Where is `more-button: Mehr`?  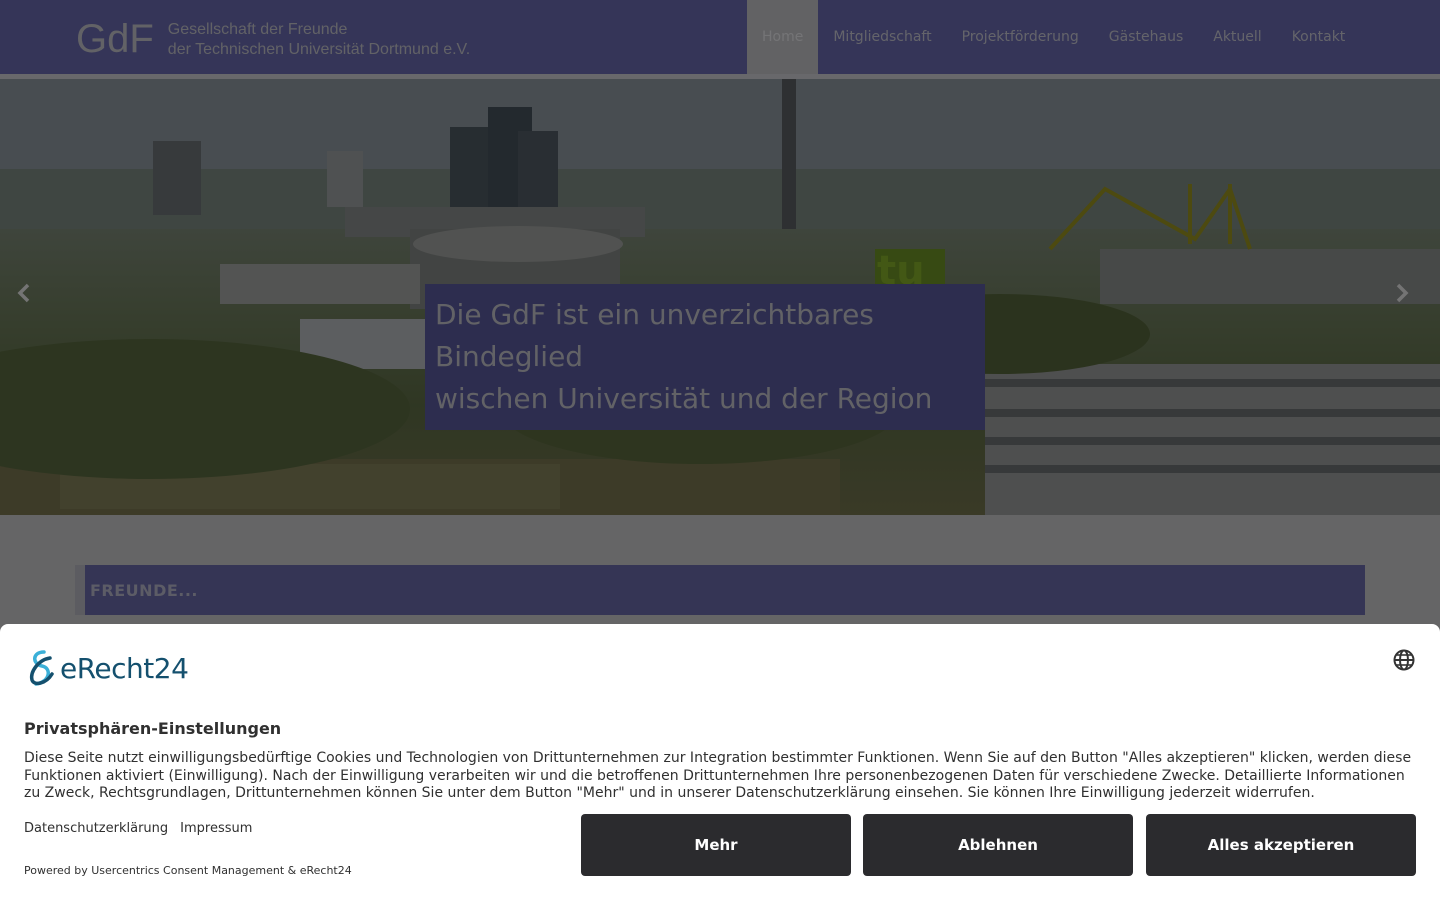
more-button: Mehr is located at coordinates (716, 845).